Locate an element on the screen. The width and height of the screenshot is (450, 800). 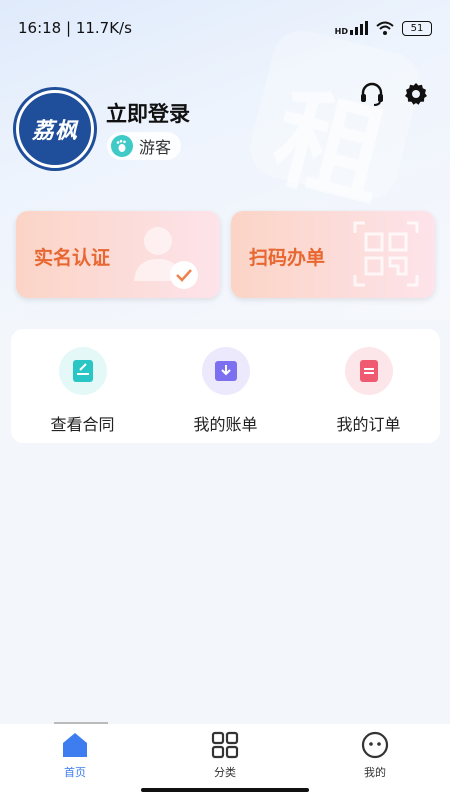
bill-icon is located at coordinates (225, 371).